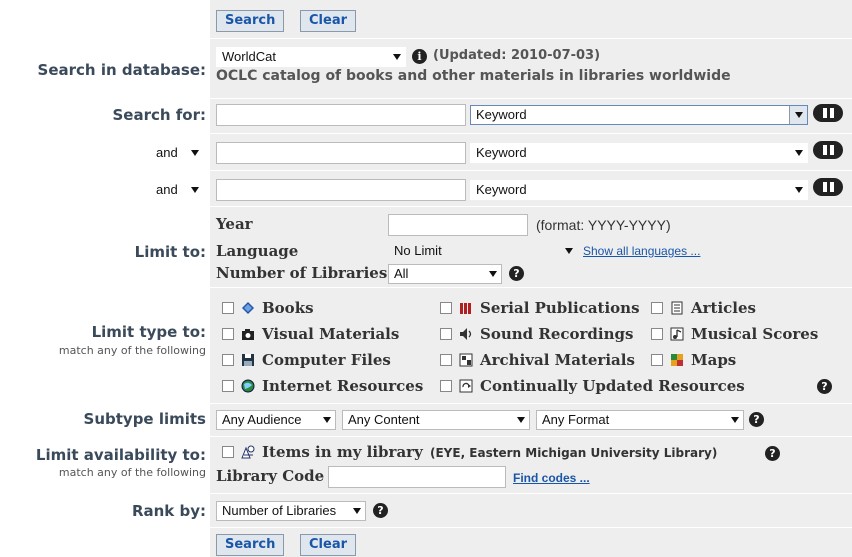  What do you see at coordinates (418, 250) in the screenshot?
I see `language-selected: No Limit` at bounding box center [418, 250].